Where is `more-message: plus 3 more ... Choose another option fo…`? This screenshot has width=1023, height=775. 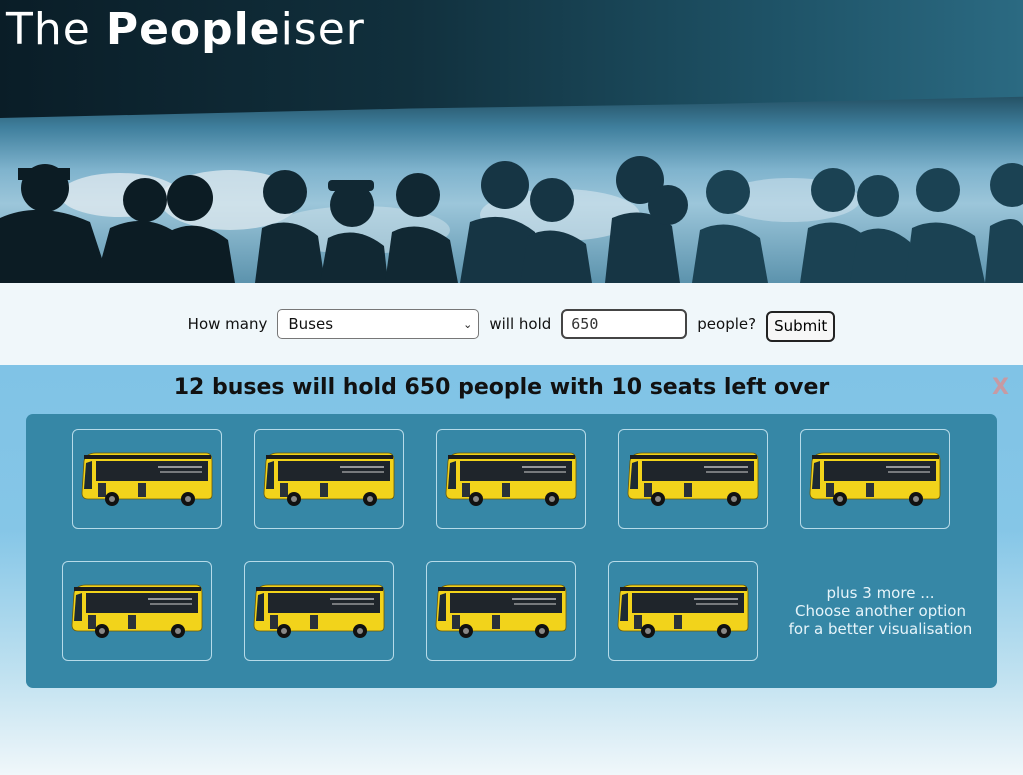 more-message: plus 3 more ... Choose another option fo… is located at coordinates (880, 611).